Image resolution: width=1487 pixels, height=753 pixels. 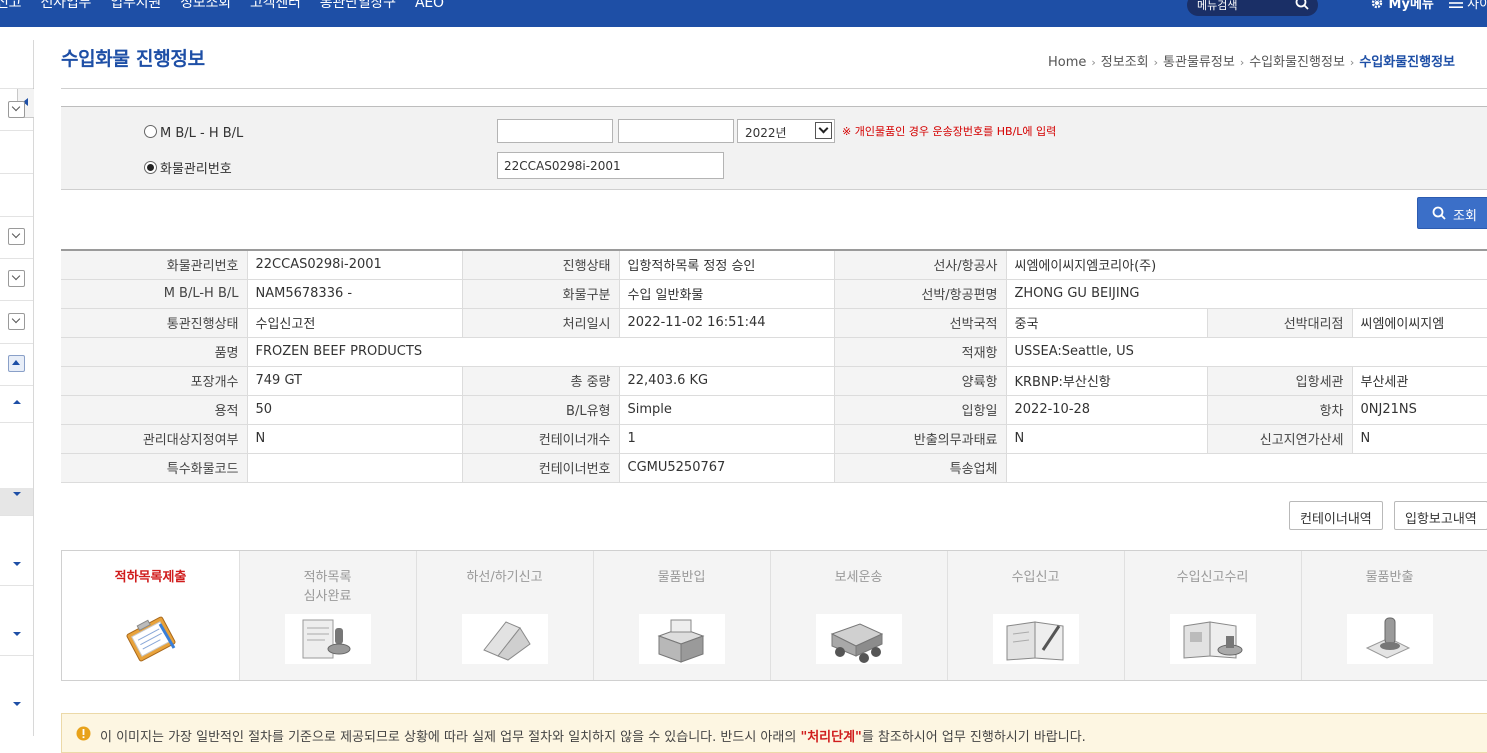 I want to click on main-menu: 신고 선사업무 업무지원 정보조회 고객센터 통관단일창구 AEO, so click(x=229, y=6).